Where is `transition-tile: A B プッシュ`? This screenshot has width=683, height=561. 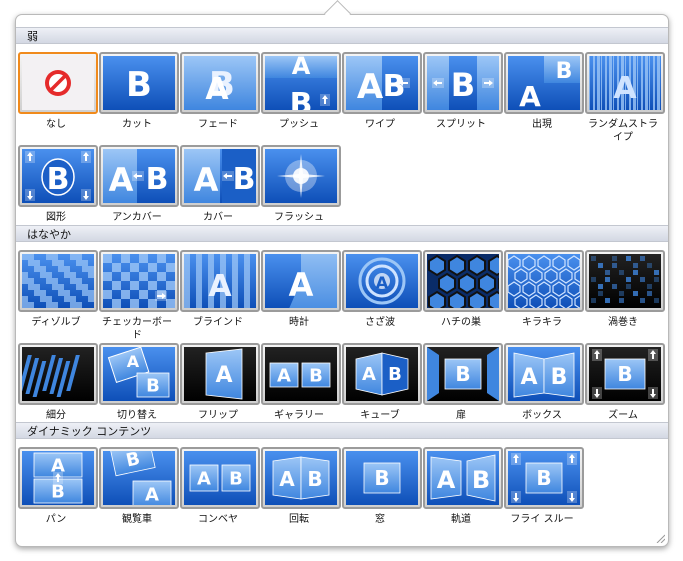
transition-tile: A B プッシュ is located at coordinates (301, 91).